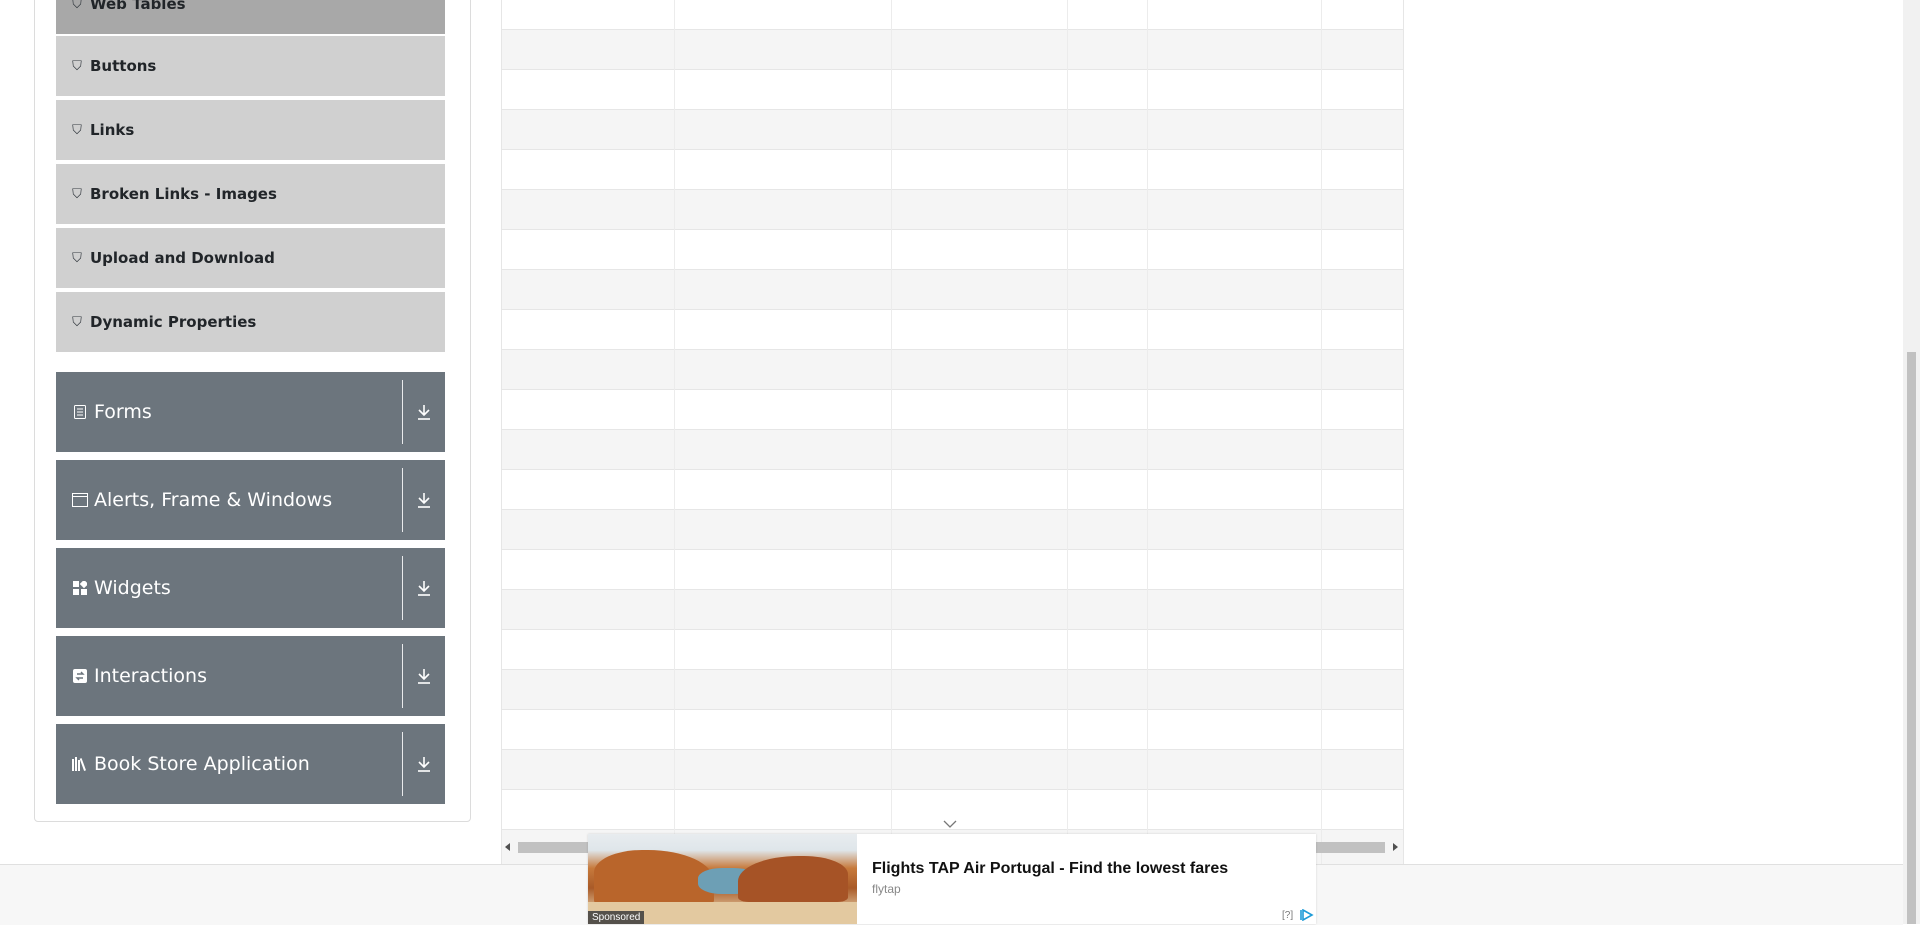 This screenshot has height=925, width=1920. Describe the element at coordinates (123, 412) in the screenshot. I see `group-label: Forms` at that location.